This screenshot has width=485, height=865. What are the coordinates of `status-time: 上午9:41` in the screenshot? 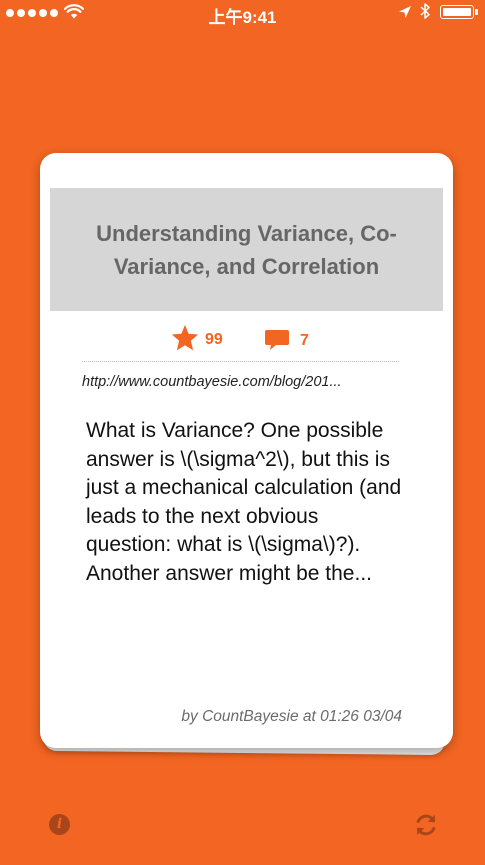 It's located at (242, 17).